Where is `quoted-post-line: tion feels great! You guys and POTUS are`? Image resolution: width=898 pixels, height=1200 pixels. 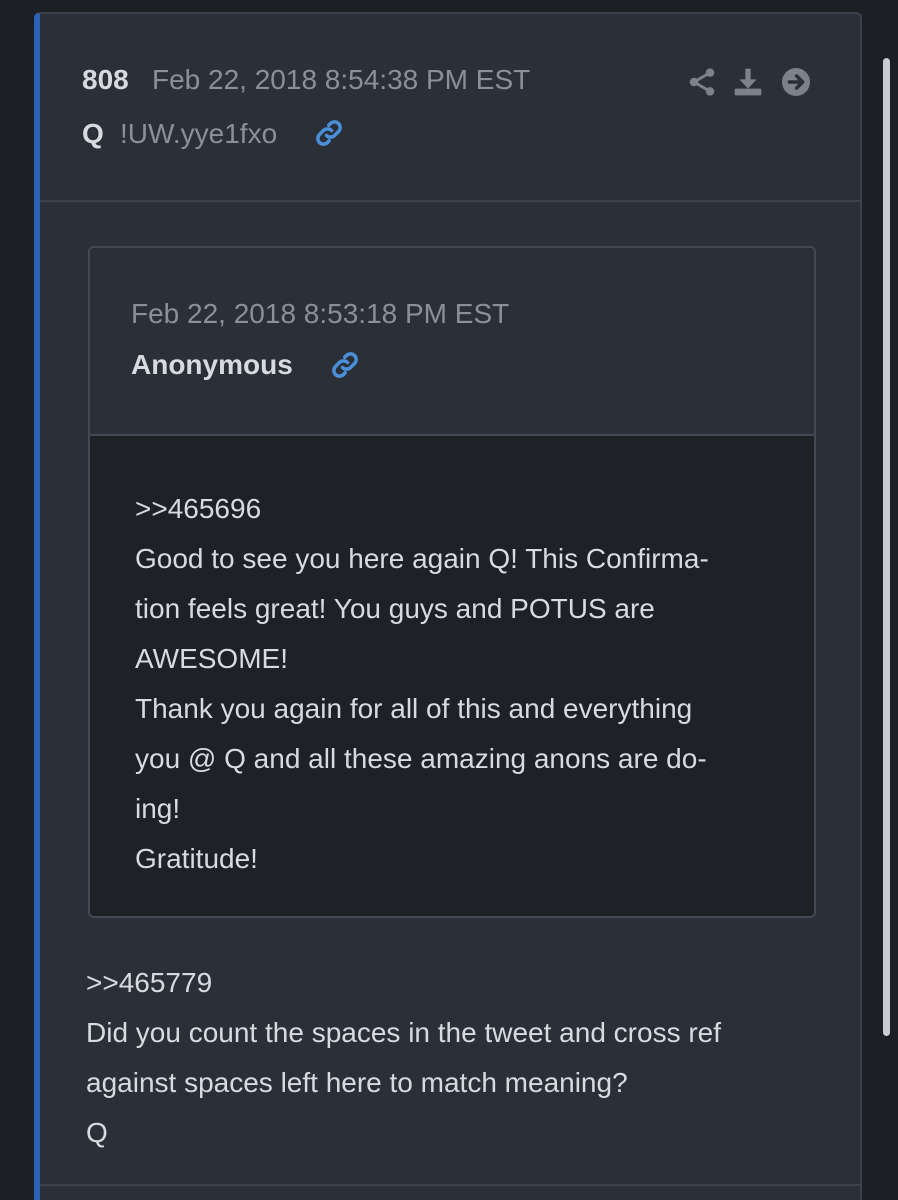 quoted-post-line: tion feels great! You guys and POTUS are is located at coordinates (395, 608).